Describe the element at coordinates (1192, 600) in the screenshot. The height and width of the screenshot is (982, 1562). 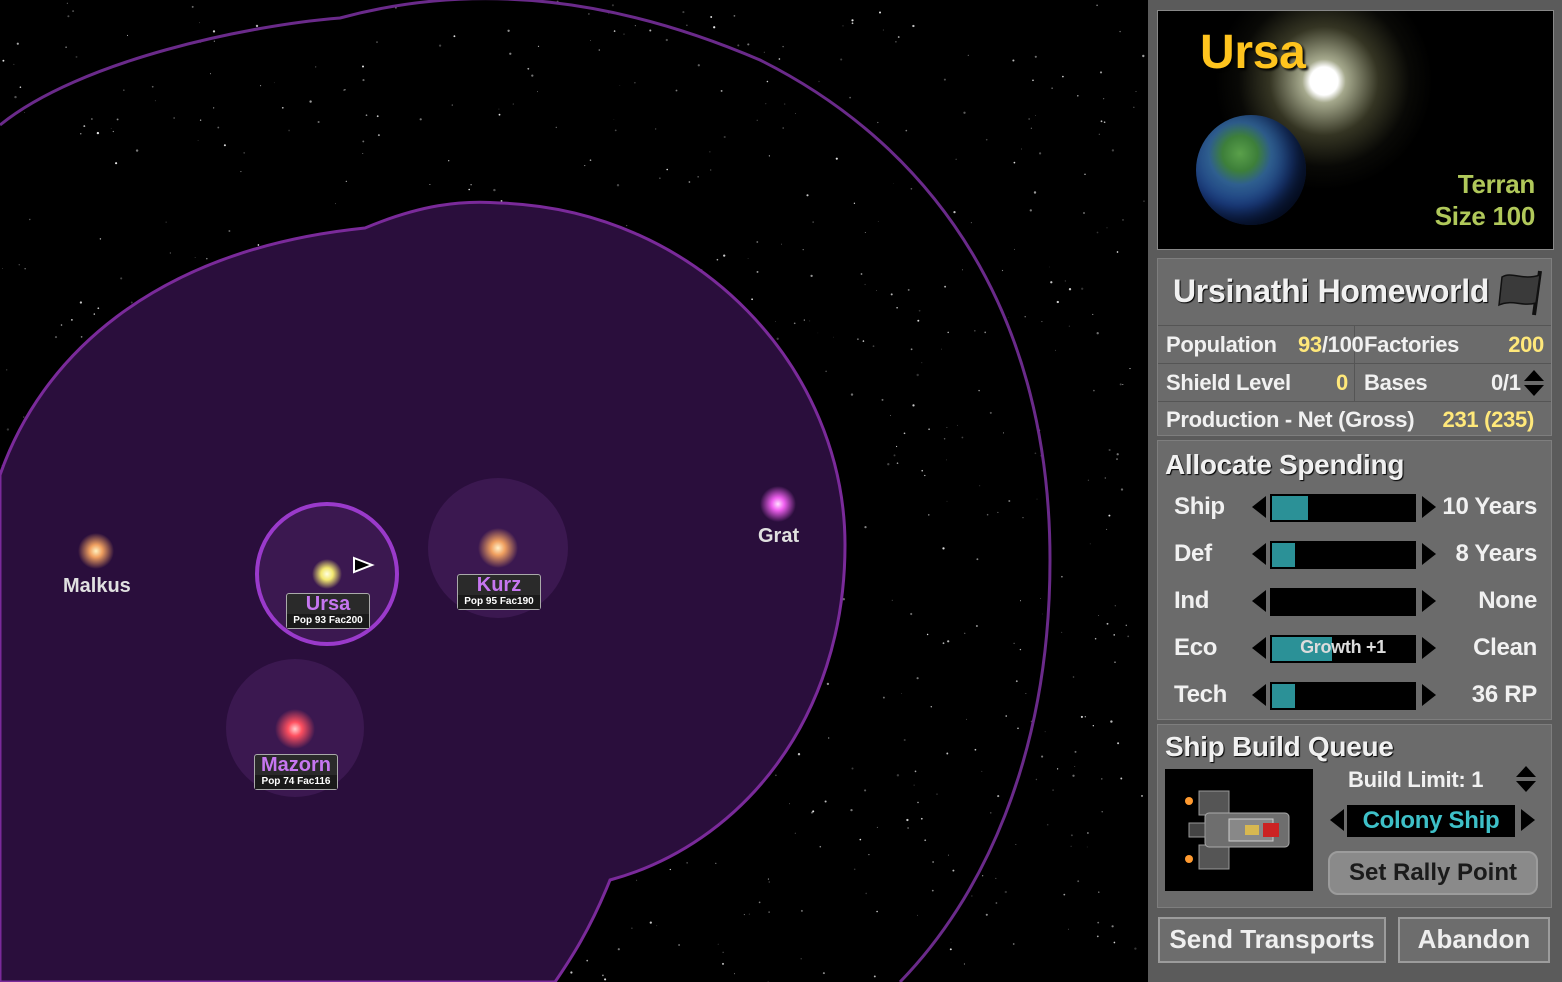
I see `spending-label: Ind` at that location.